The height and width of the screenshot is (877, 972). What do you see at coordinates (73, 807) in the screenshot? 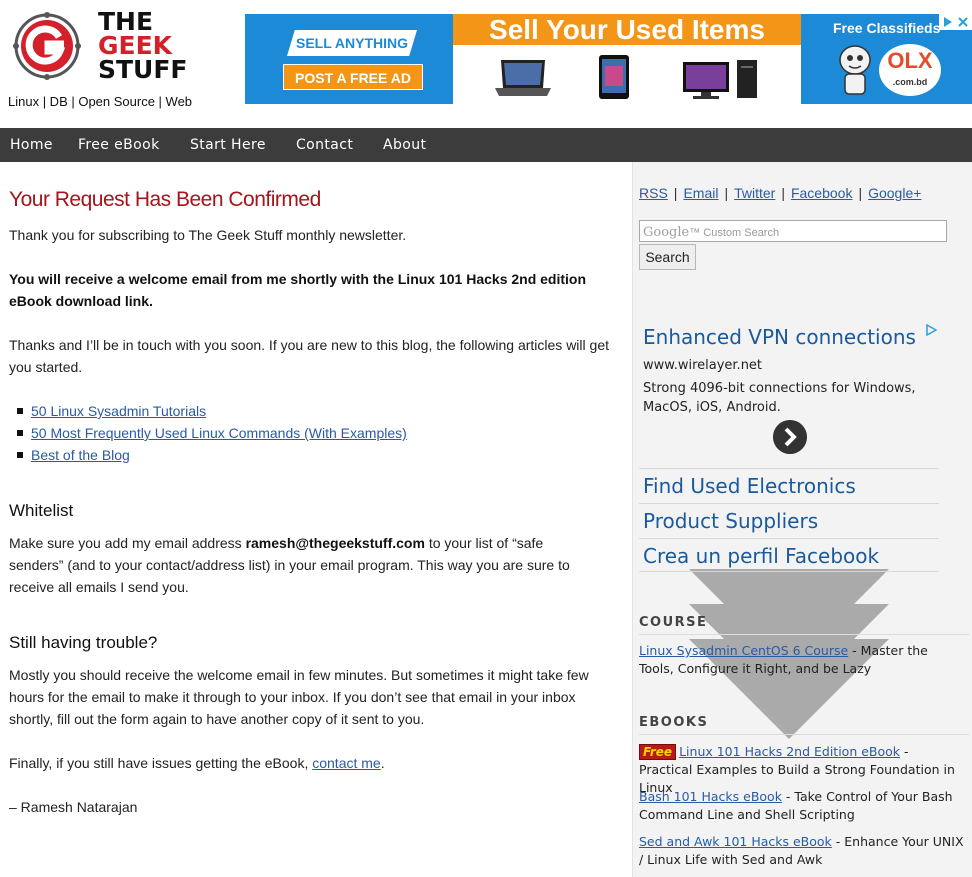
I see `signature: – Ramesh Natarajan` at bounding box center [73, 807].